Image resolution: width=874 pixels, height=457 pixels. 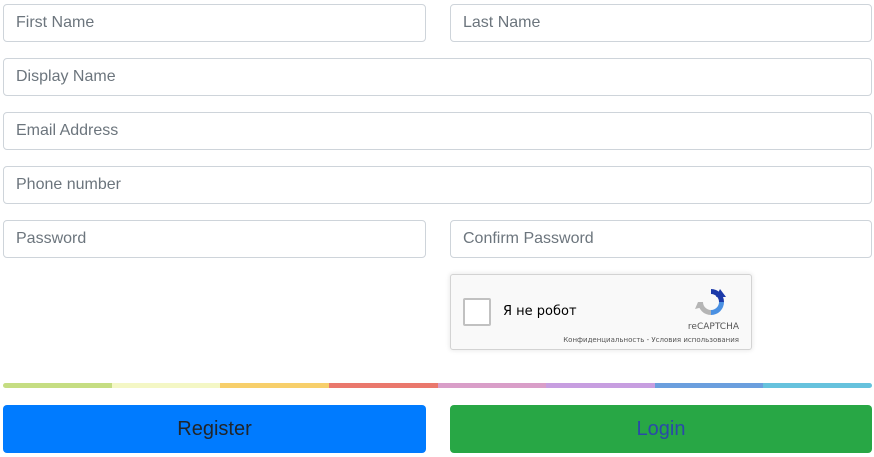 I want to click on email-input, so click(x=437, y=131).